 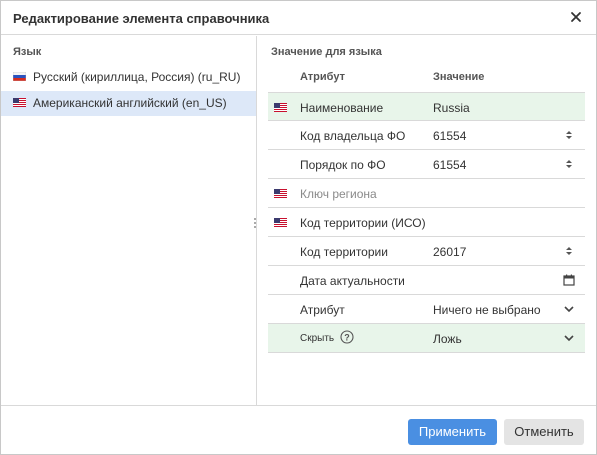 What do you see at coordinates (451, 108) in the screenshot?
I see `row-value: Russia` at bounding box center [451, 108].